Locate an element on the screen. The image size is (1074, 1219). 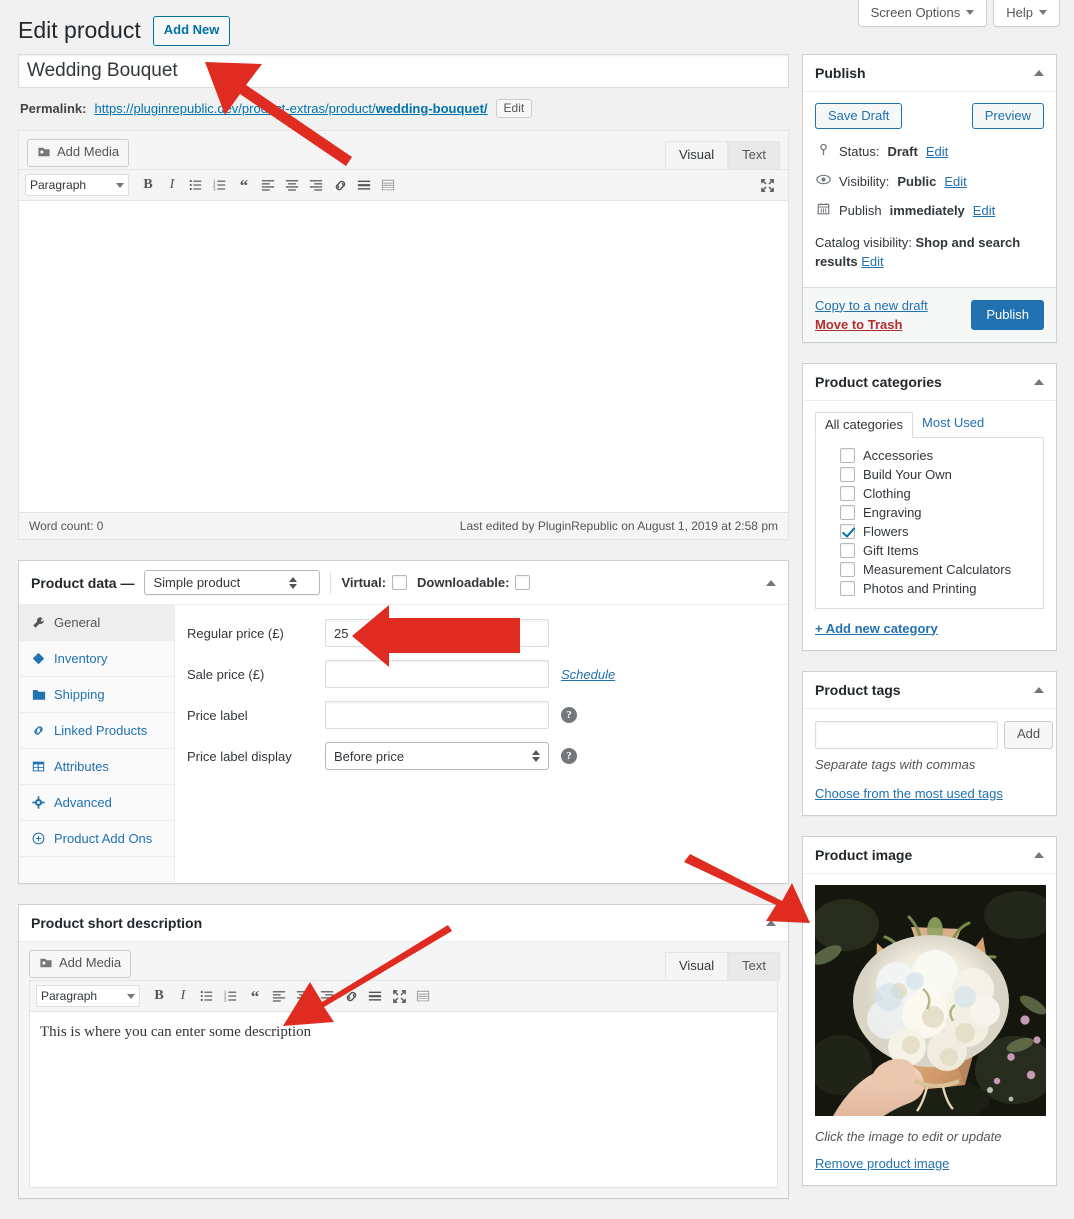
sale-price-input is located at coordinates (437, 674).